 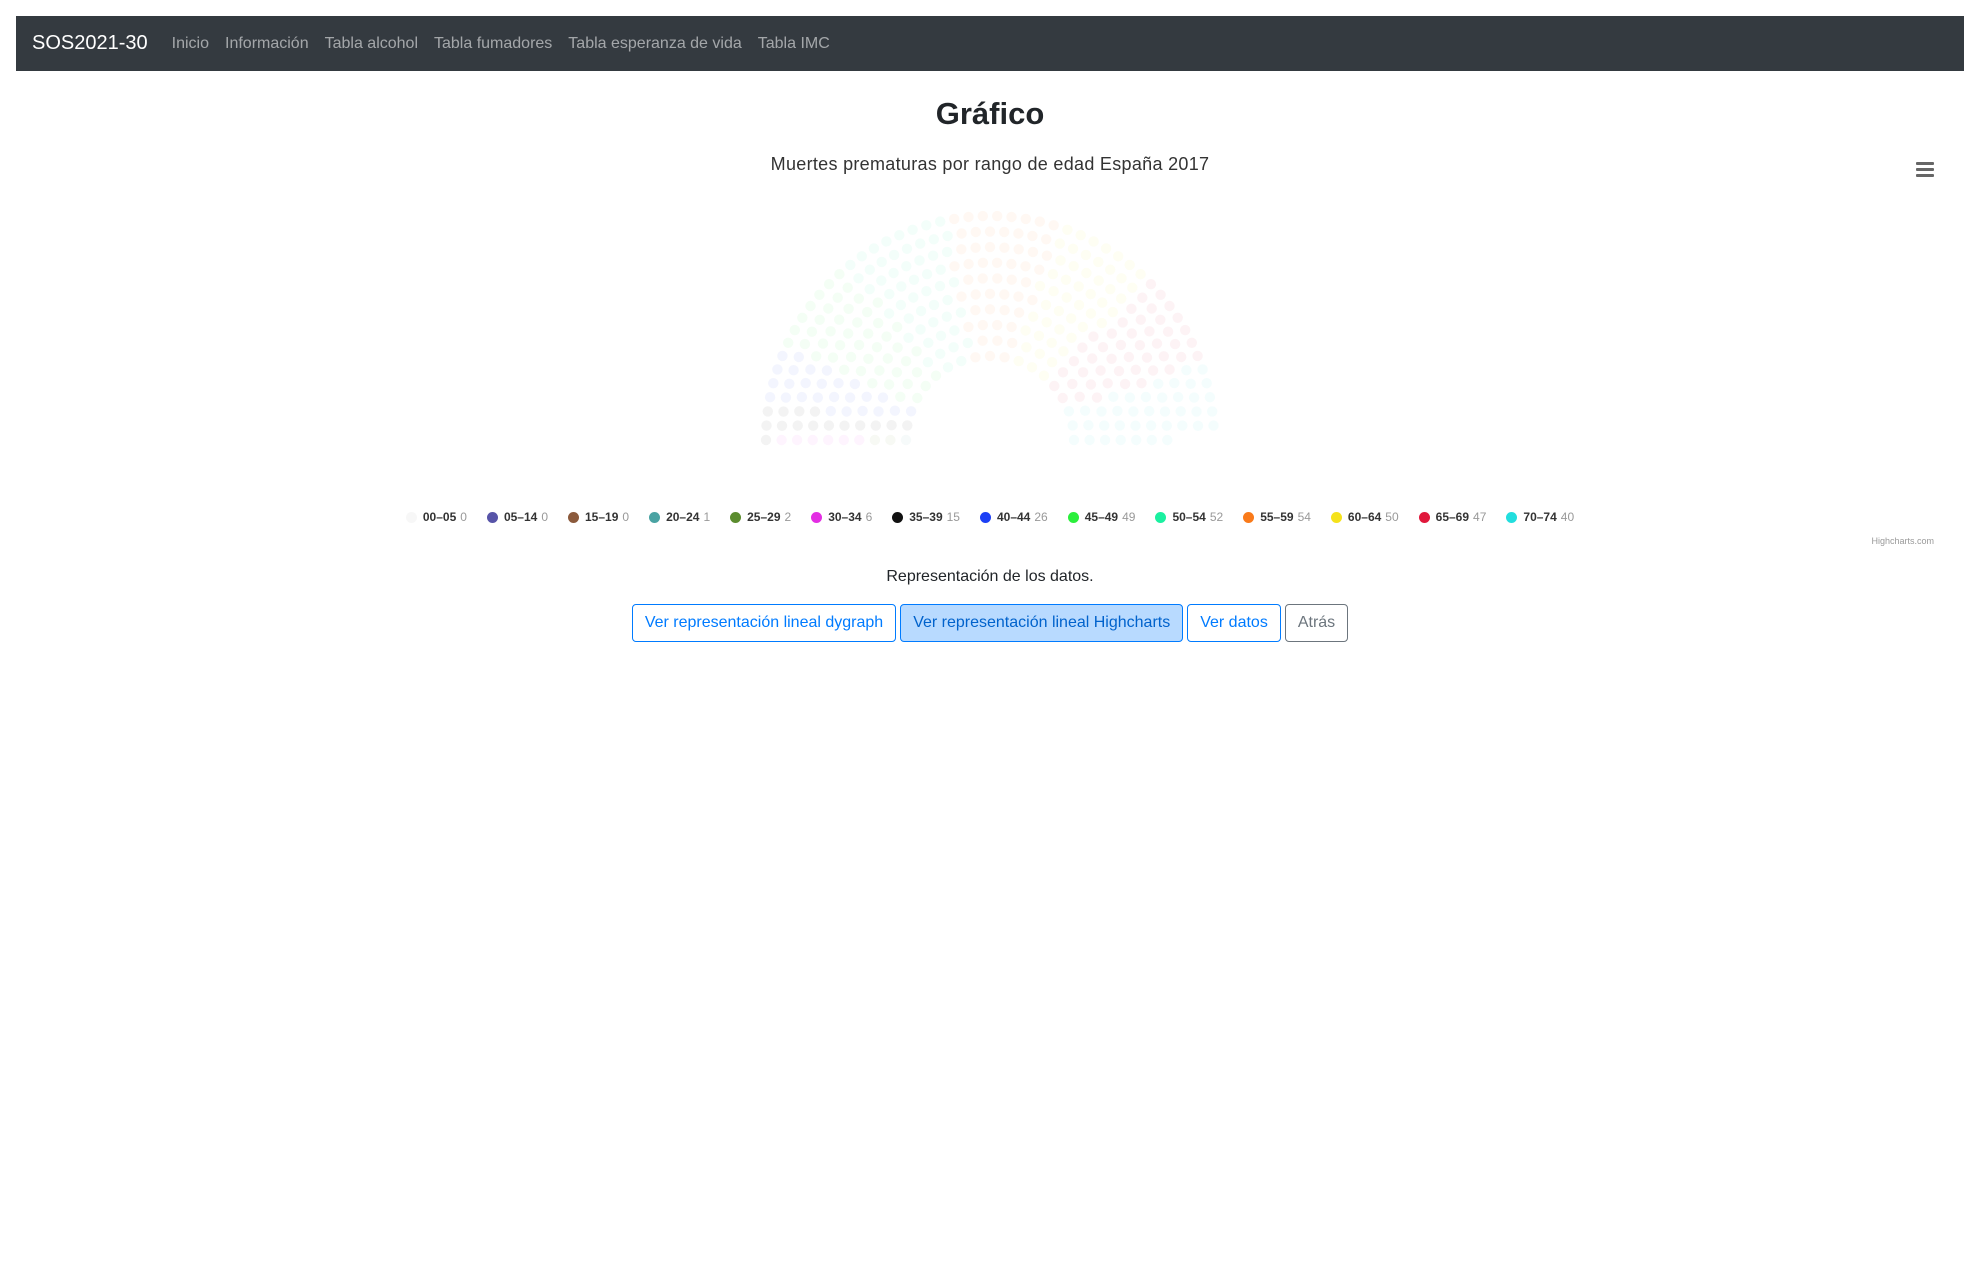 What do you see at coordinates (1216, 517) in the screenshot?
I see `legend-value: 52` at bounding box center [1216, 517].